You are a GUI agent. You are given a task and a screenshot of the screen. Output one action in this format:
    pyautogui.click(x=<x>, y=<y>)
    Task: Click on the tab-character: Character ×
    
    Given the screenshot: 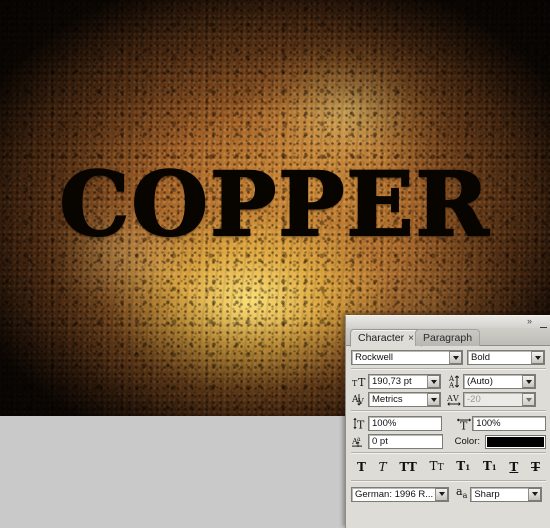 What is the action you would take?
    pyautogui.click(x=386, y=338)
    